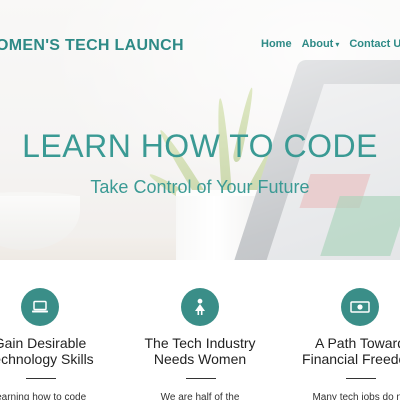  I want to click on feature-title-line: The Tech Industry, so click(200, 343).